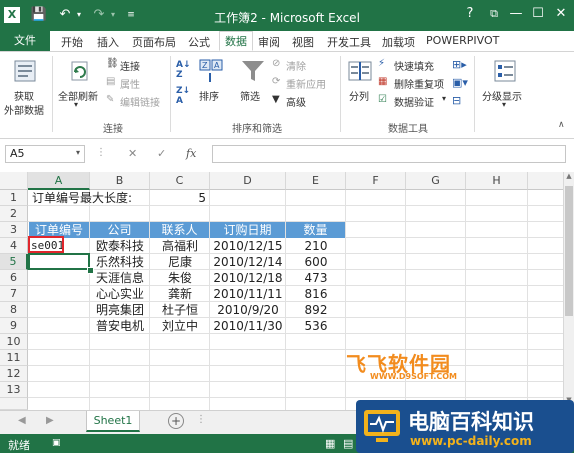 This screenshot has height=453, width=574. I want to click on row-header: 11, so click(14, 358).